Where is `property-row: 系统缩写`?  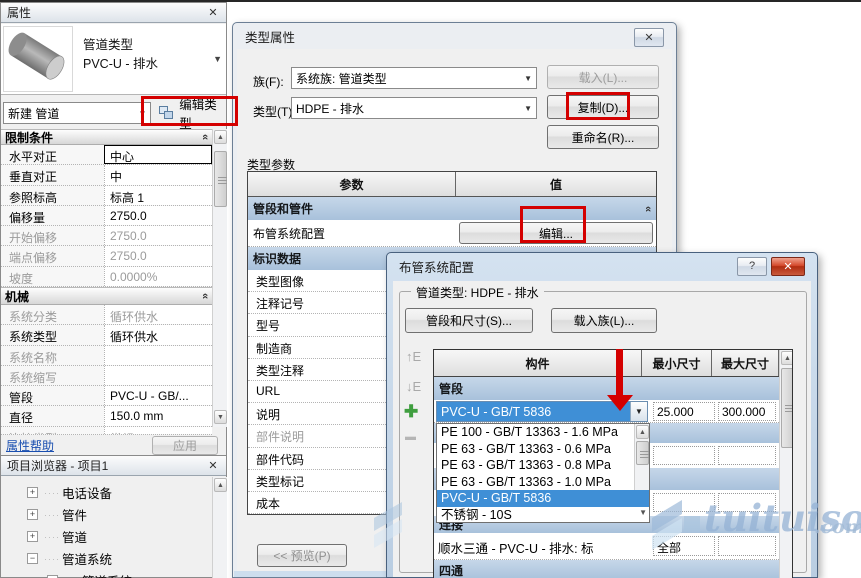 property-row: 系统缩写 is located at coordinates (106, 376).